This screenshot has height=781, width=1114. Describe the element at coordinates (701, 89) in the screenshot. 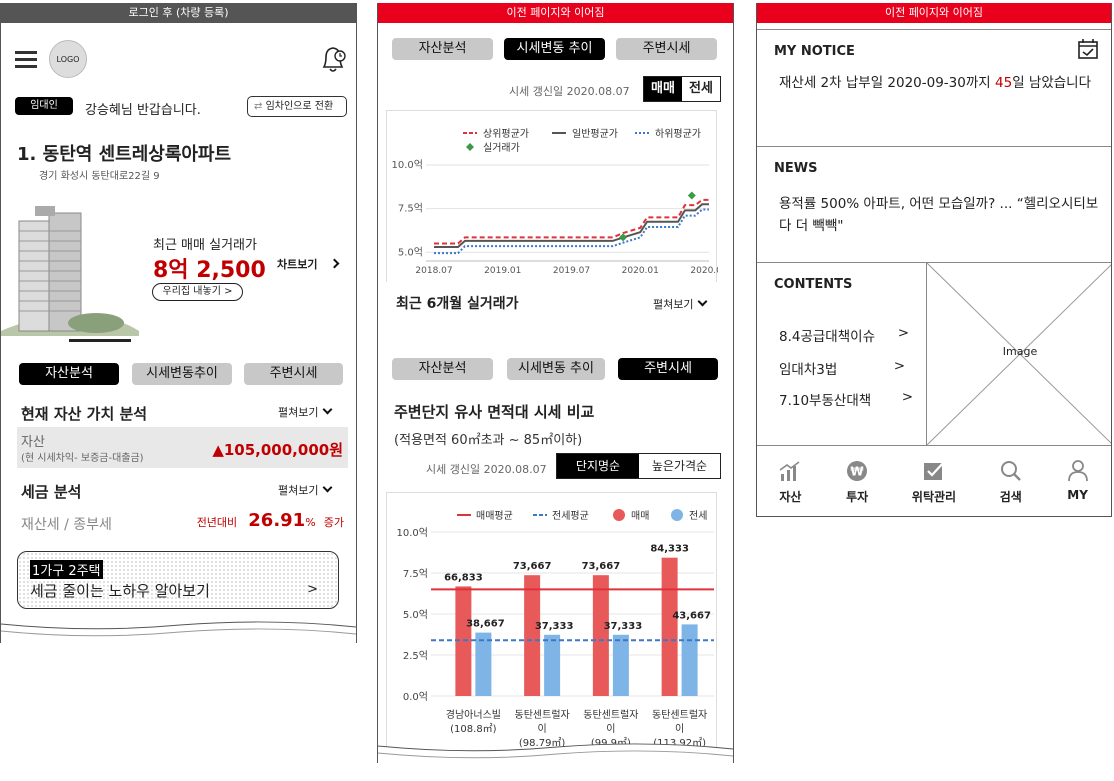

I see `toggle-jeonse: 전세` at that location.